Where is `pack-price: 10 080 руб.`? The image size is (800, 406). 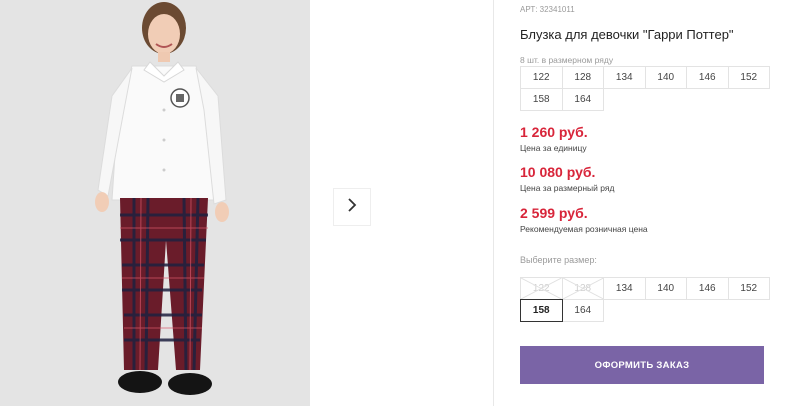
pack-price: 10 080 руб. is located at coordinates (558, 172).